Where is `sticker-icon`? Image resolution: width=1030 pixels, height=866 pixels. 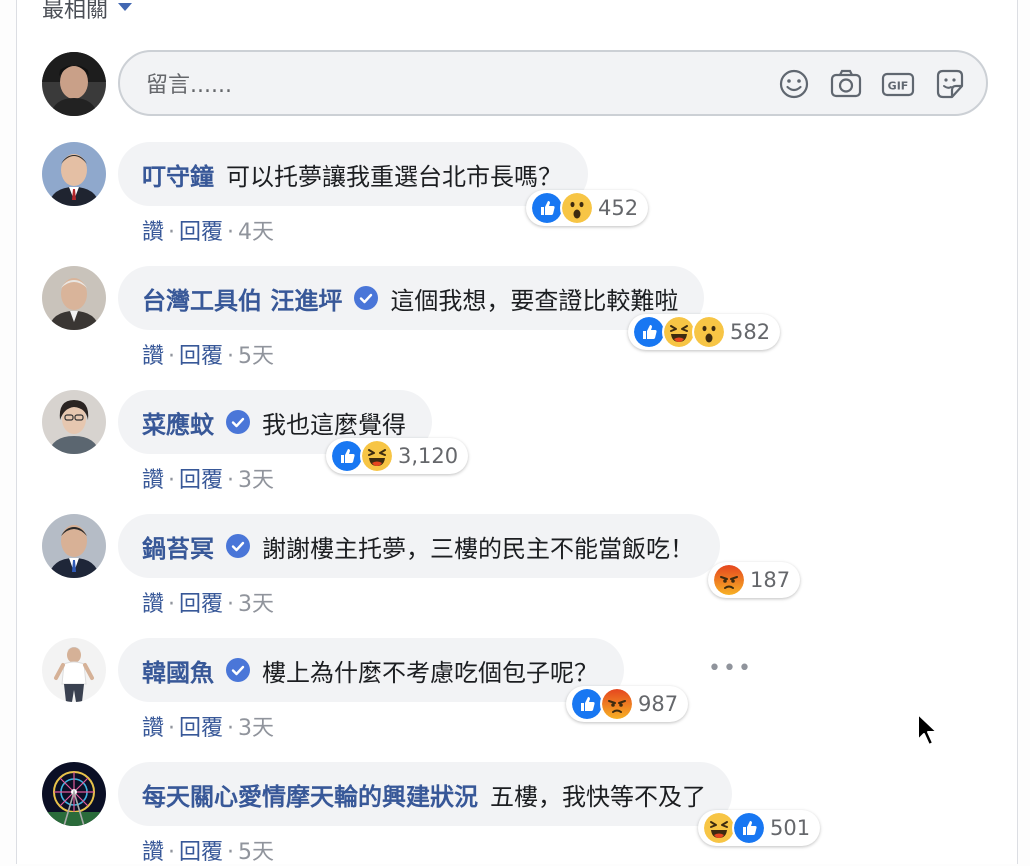
sticker-icon is located at coordinates (950, 84).